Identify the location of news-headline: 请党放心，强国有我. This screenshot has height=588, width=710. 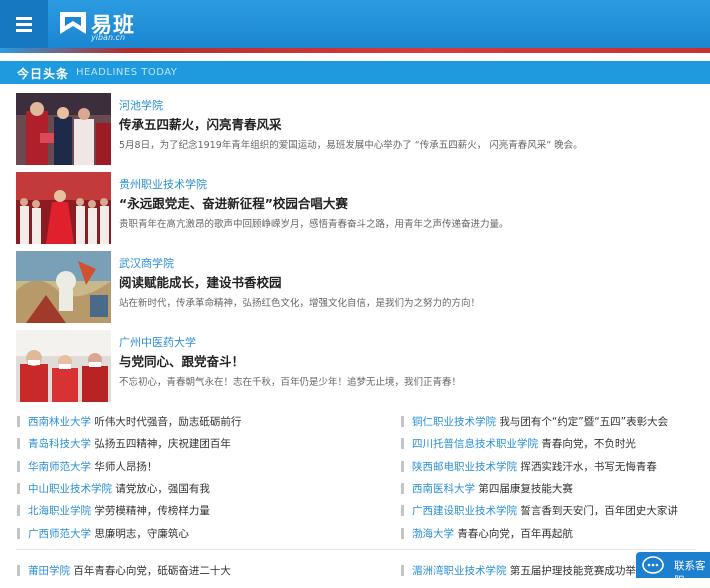
(162, 489).